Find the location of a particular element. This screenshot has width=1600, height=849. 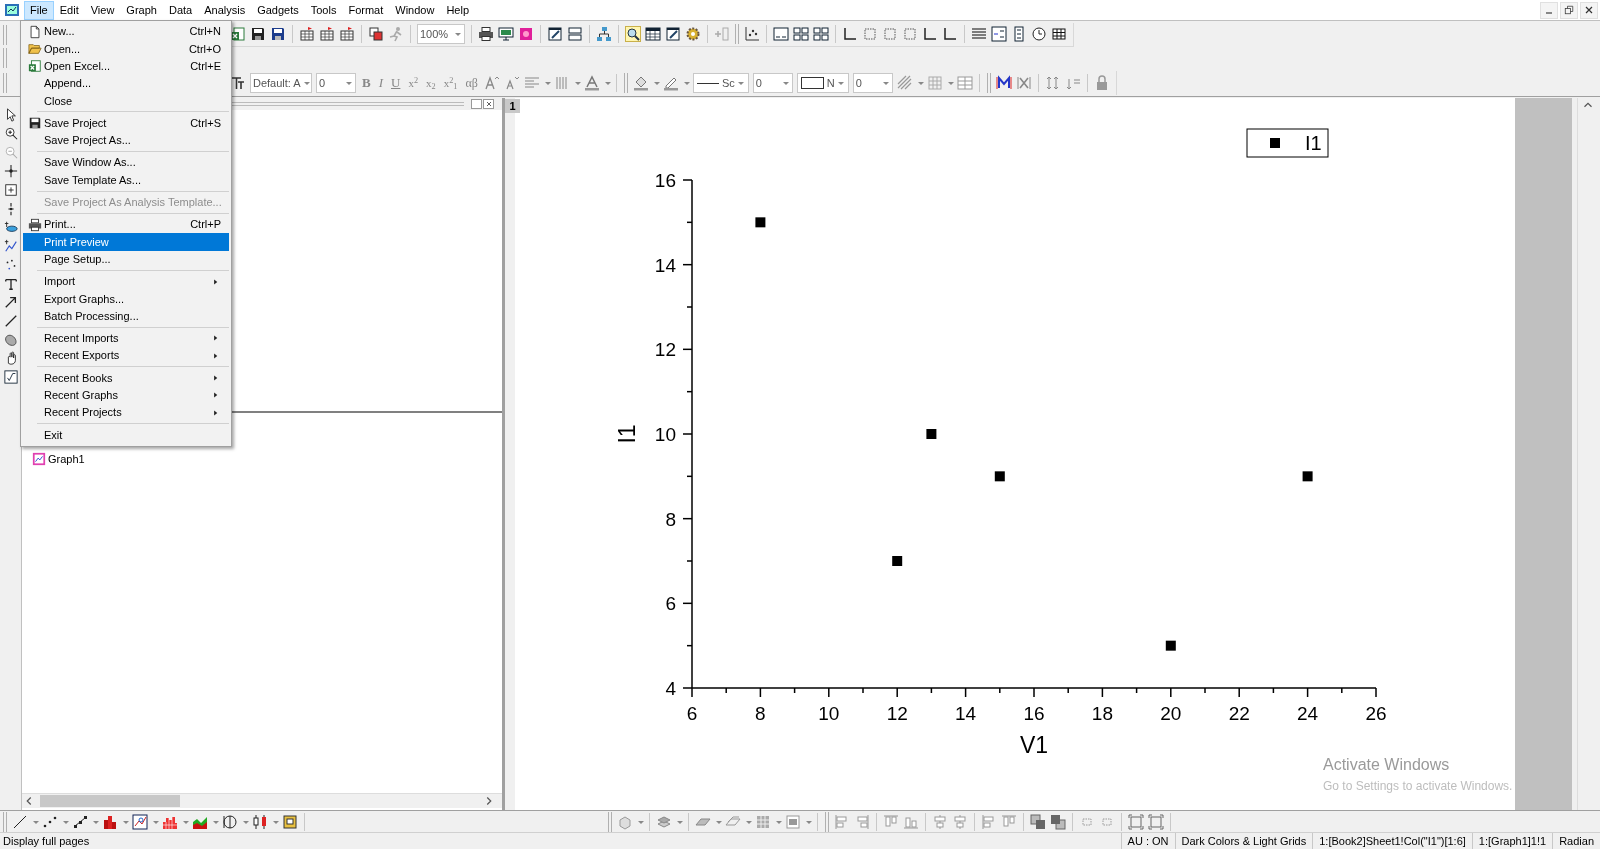

dropdown-button is located at coordinates (476, 104).